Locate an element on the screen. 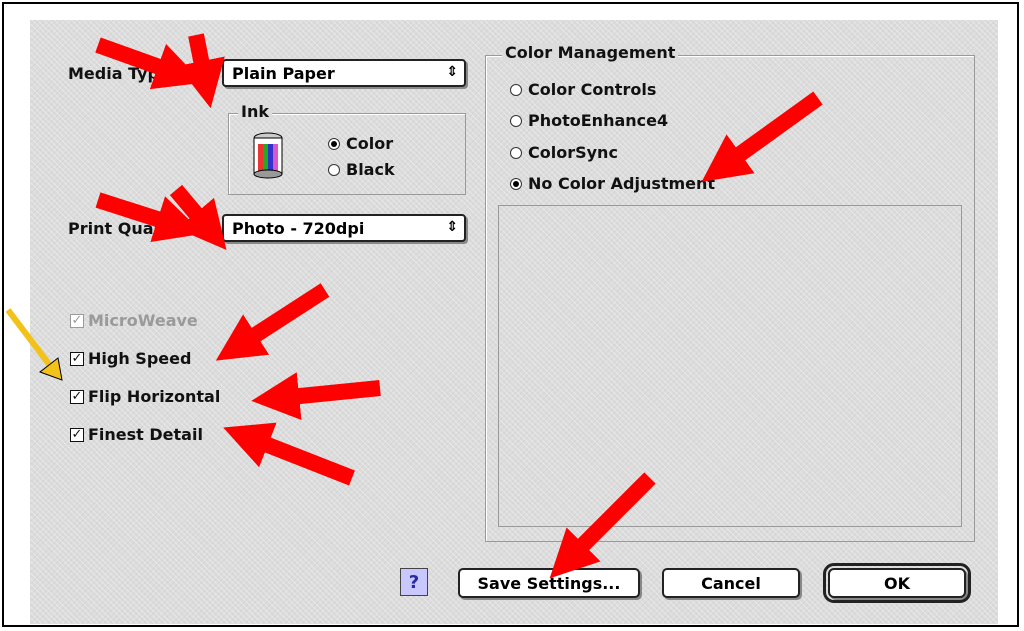 The width and height of the screenshot is (1024, 631). high-speed-label: High Speed is located at coordinates (140, 358).